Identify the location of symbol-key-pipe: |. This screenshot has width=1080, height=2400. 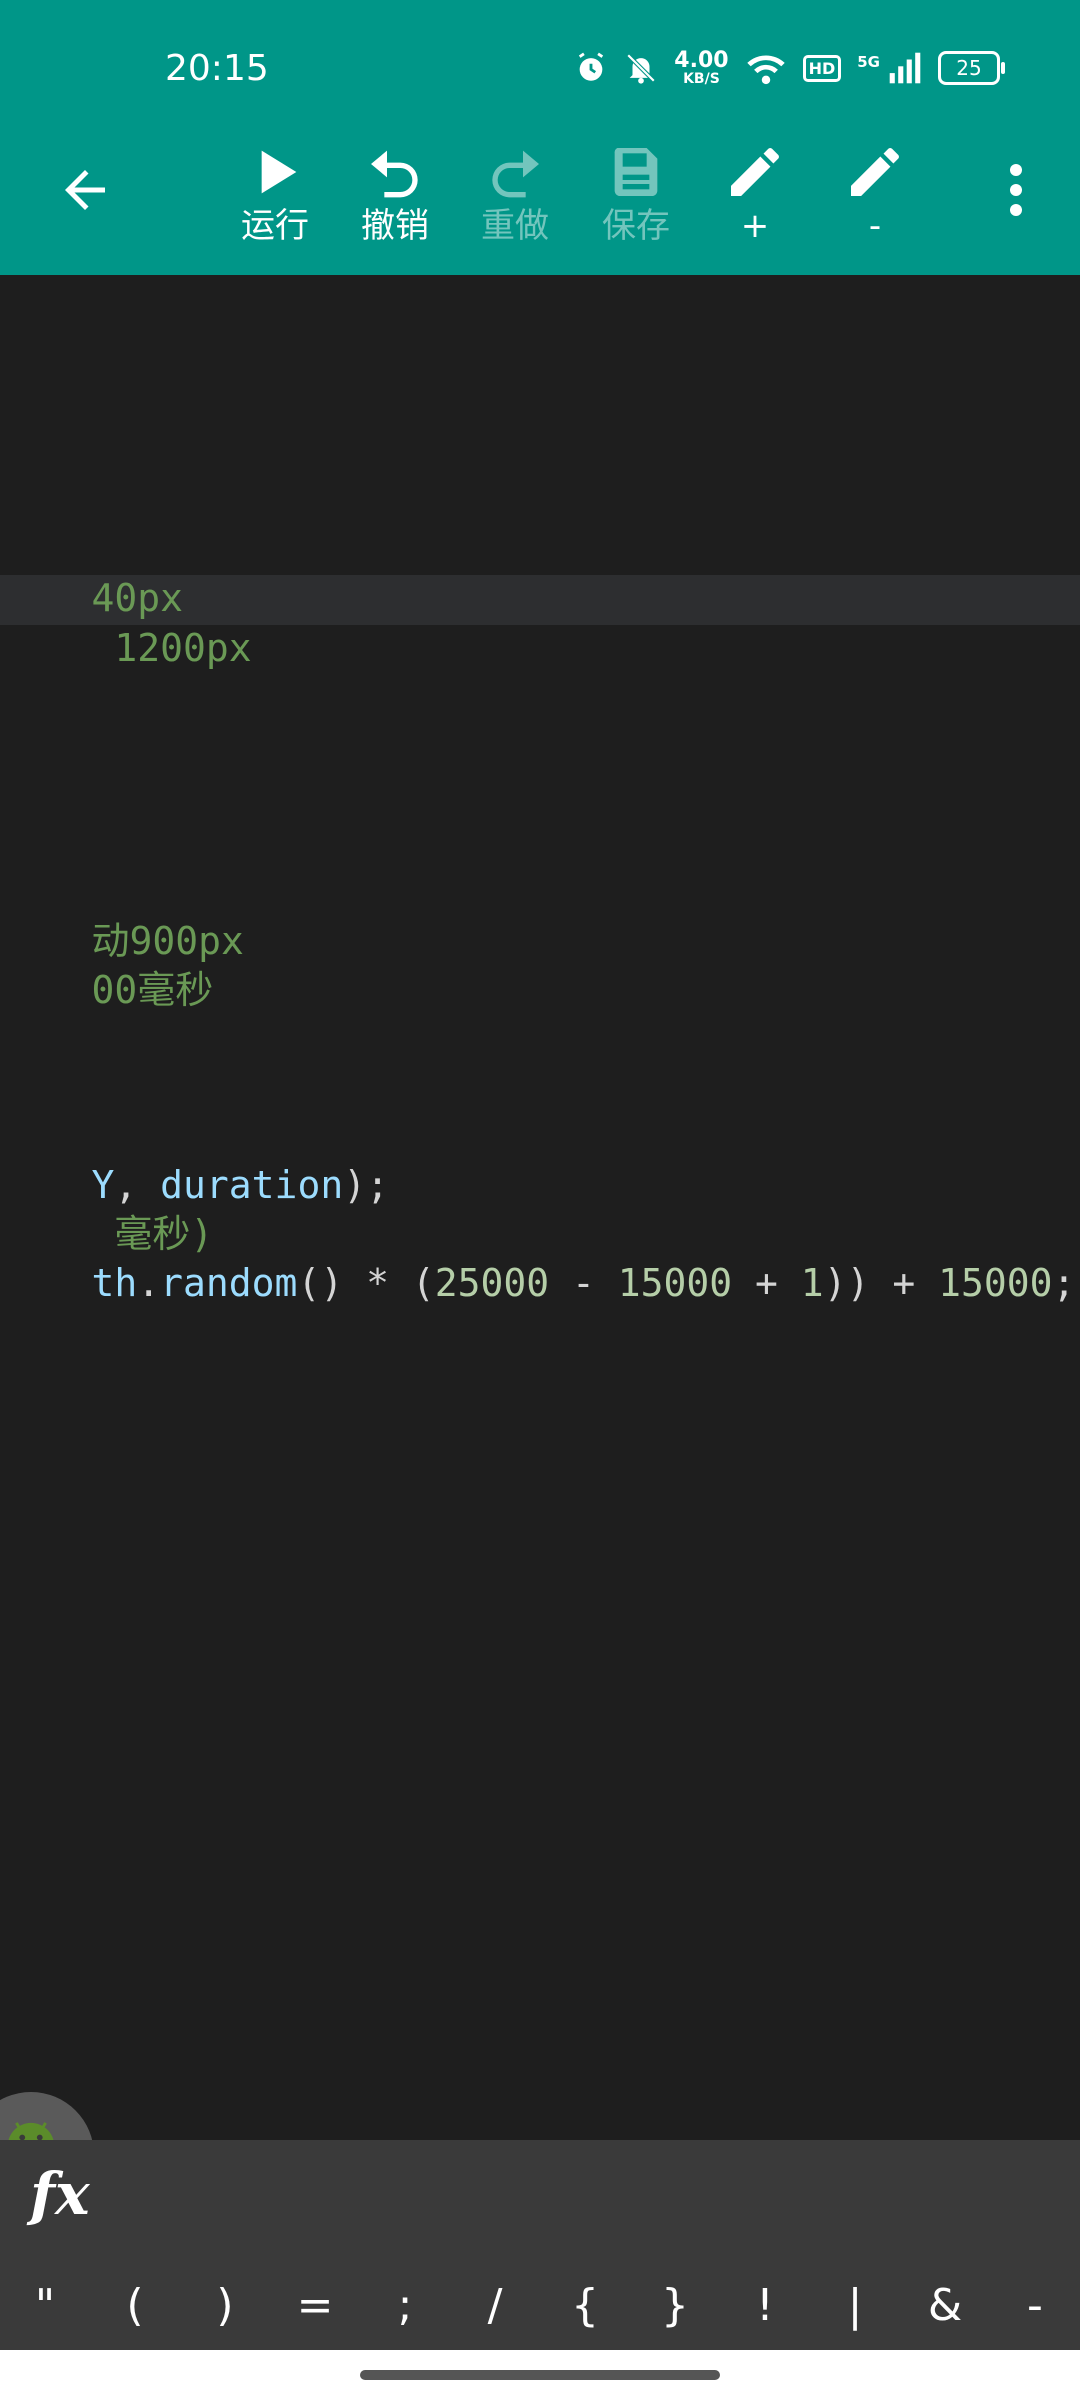
(855, 2305).